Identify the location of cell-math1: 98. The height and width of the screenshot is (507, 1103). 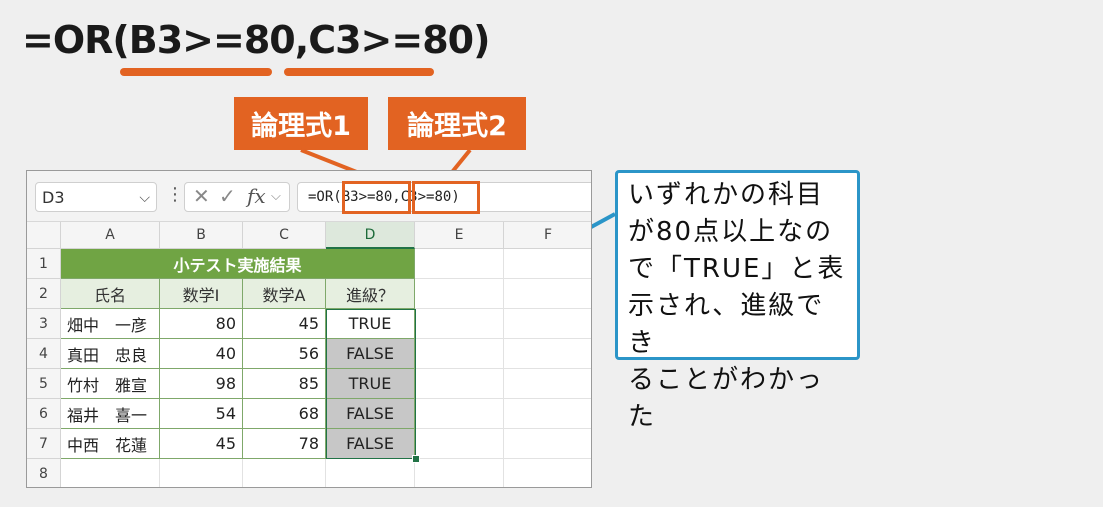
(201, 384).